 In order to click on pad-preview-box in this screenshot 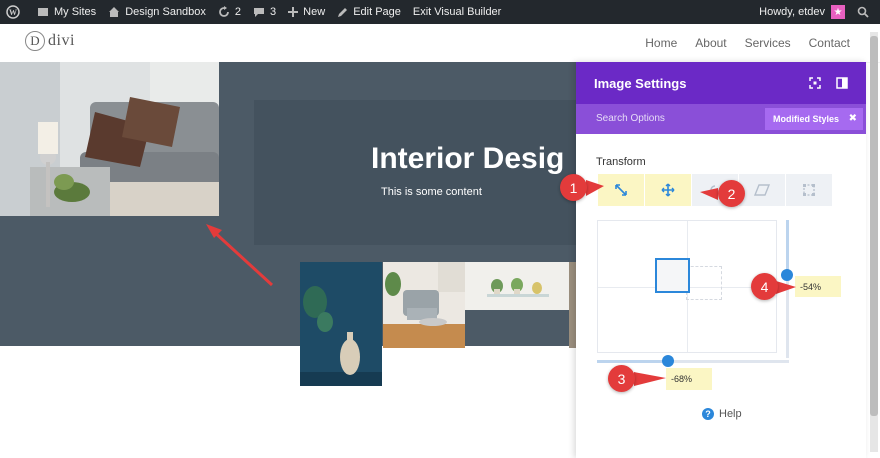, I will do `click(672, 275)`.